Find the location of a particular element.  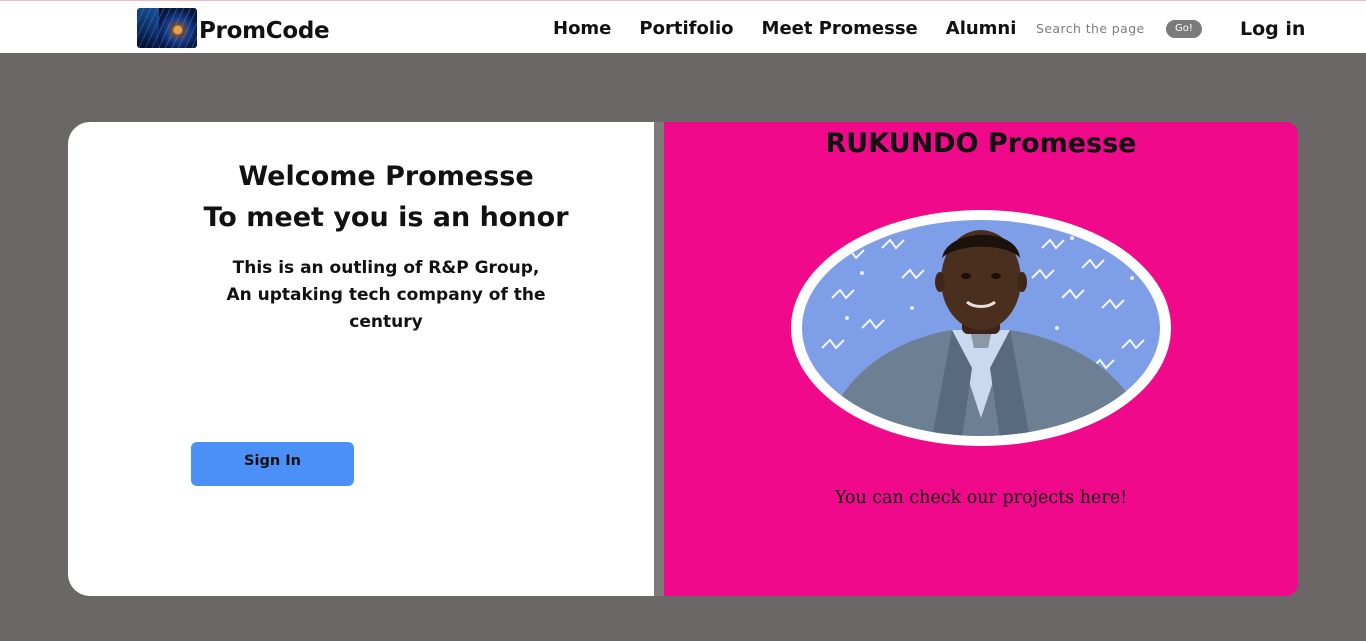

main-nav: Home Portifolio Meet Promesse Alumni is located at coordinates (798, 28).